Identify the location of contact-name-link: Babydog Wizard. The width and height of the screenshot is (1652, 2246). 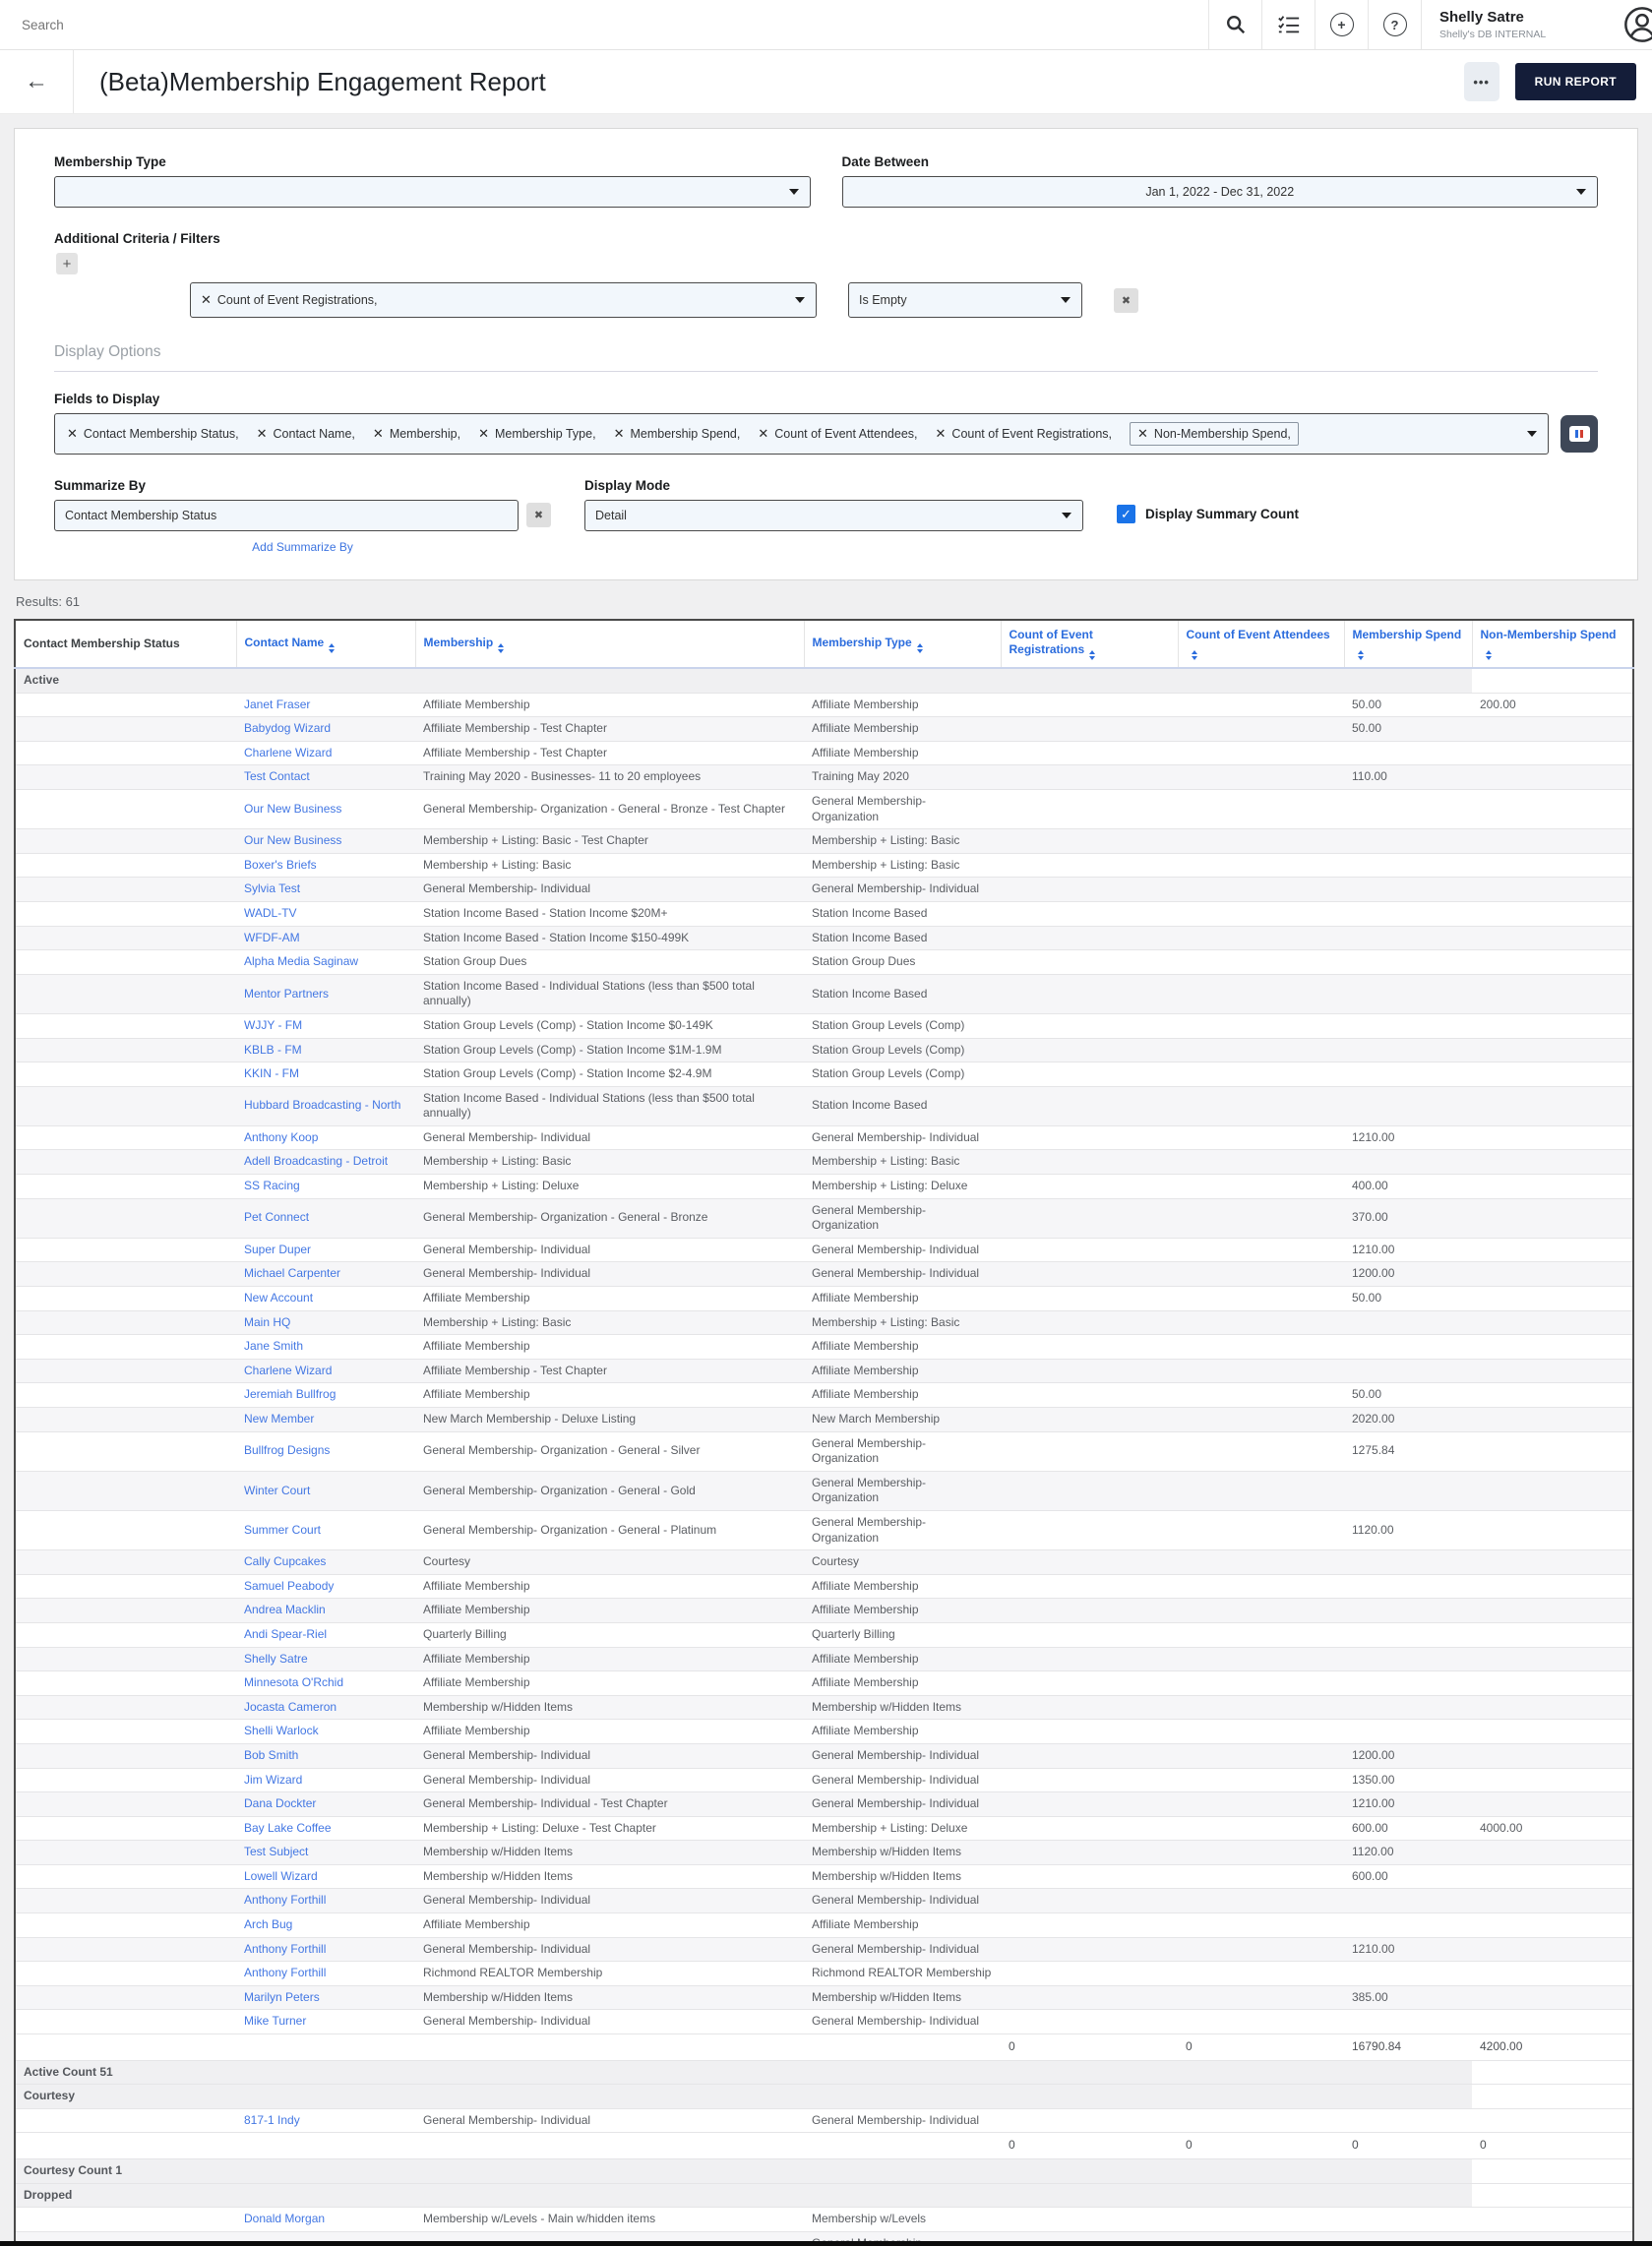
(287, 728).